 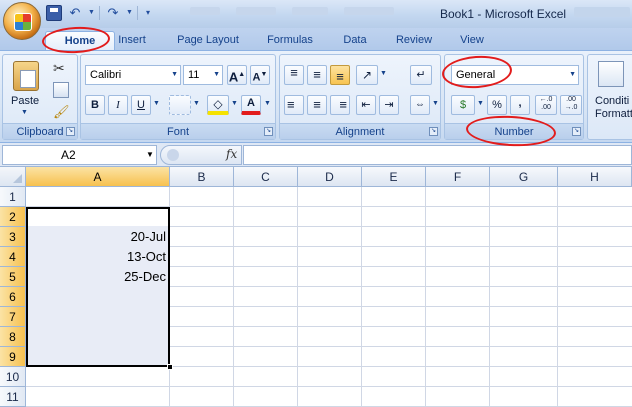 I want to click on align-right-icon: ≡, so click(x=340, y=105).